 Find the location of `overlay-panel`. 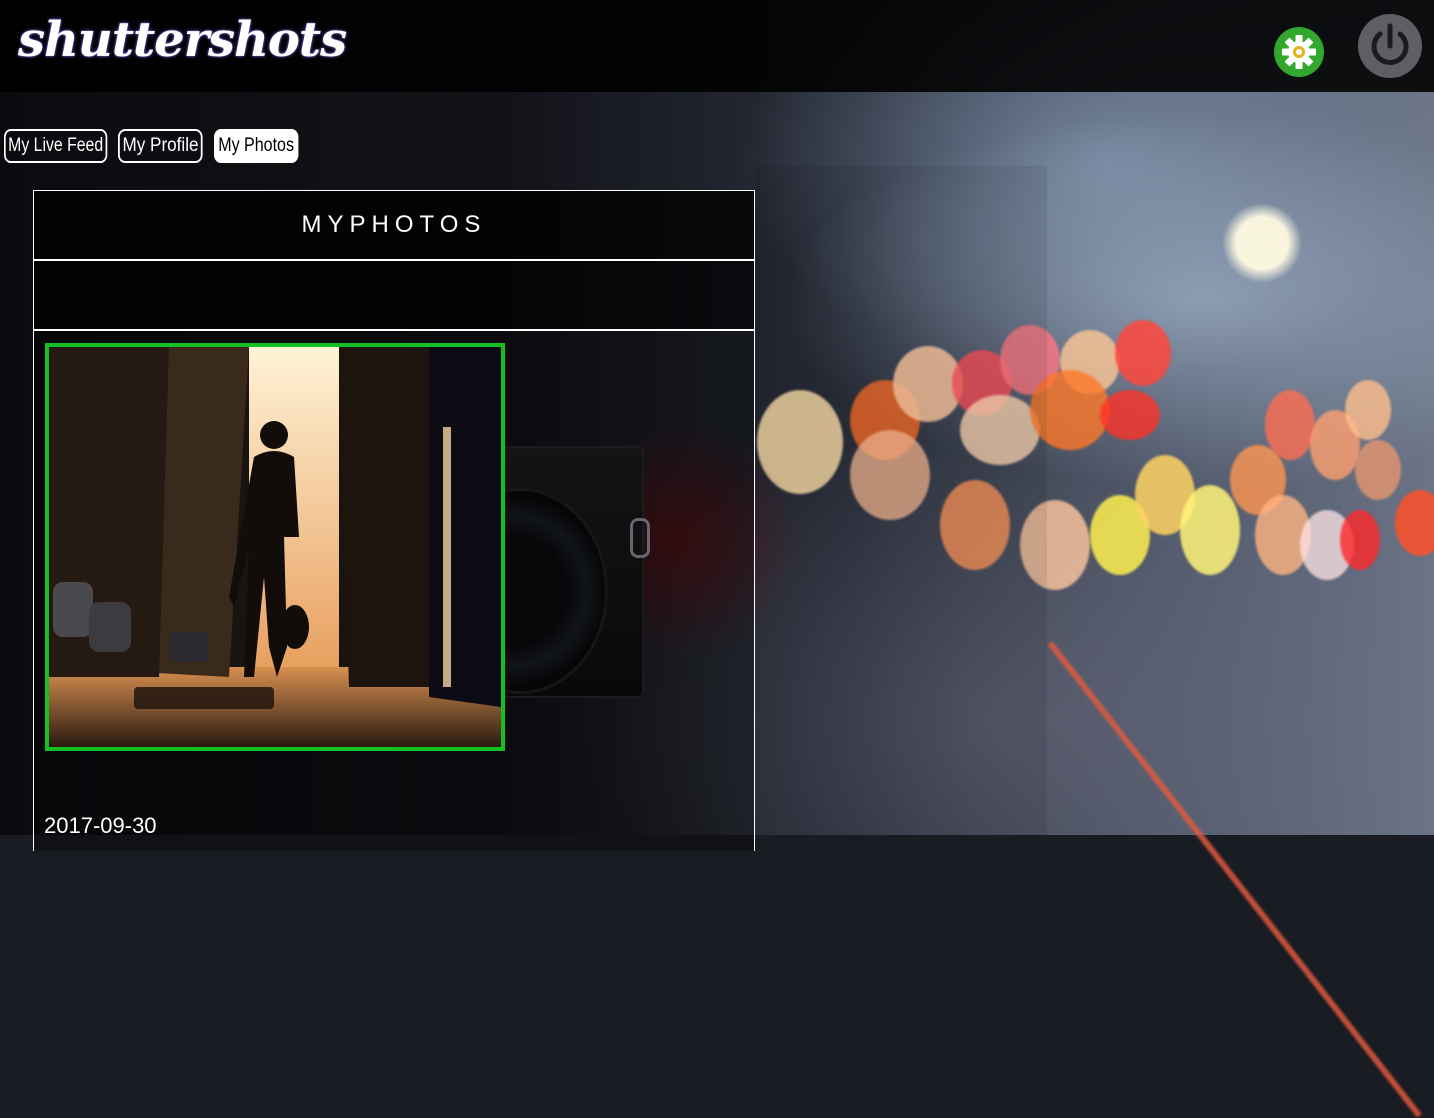

overlay-panel is located at coordinates (901, 500).